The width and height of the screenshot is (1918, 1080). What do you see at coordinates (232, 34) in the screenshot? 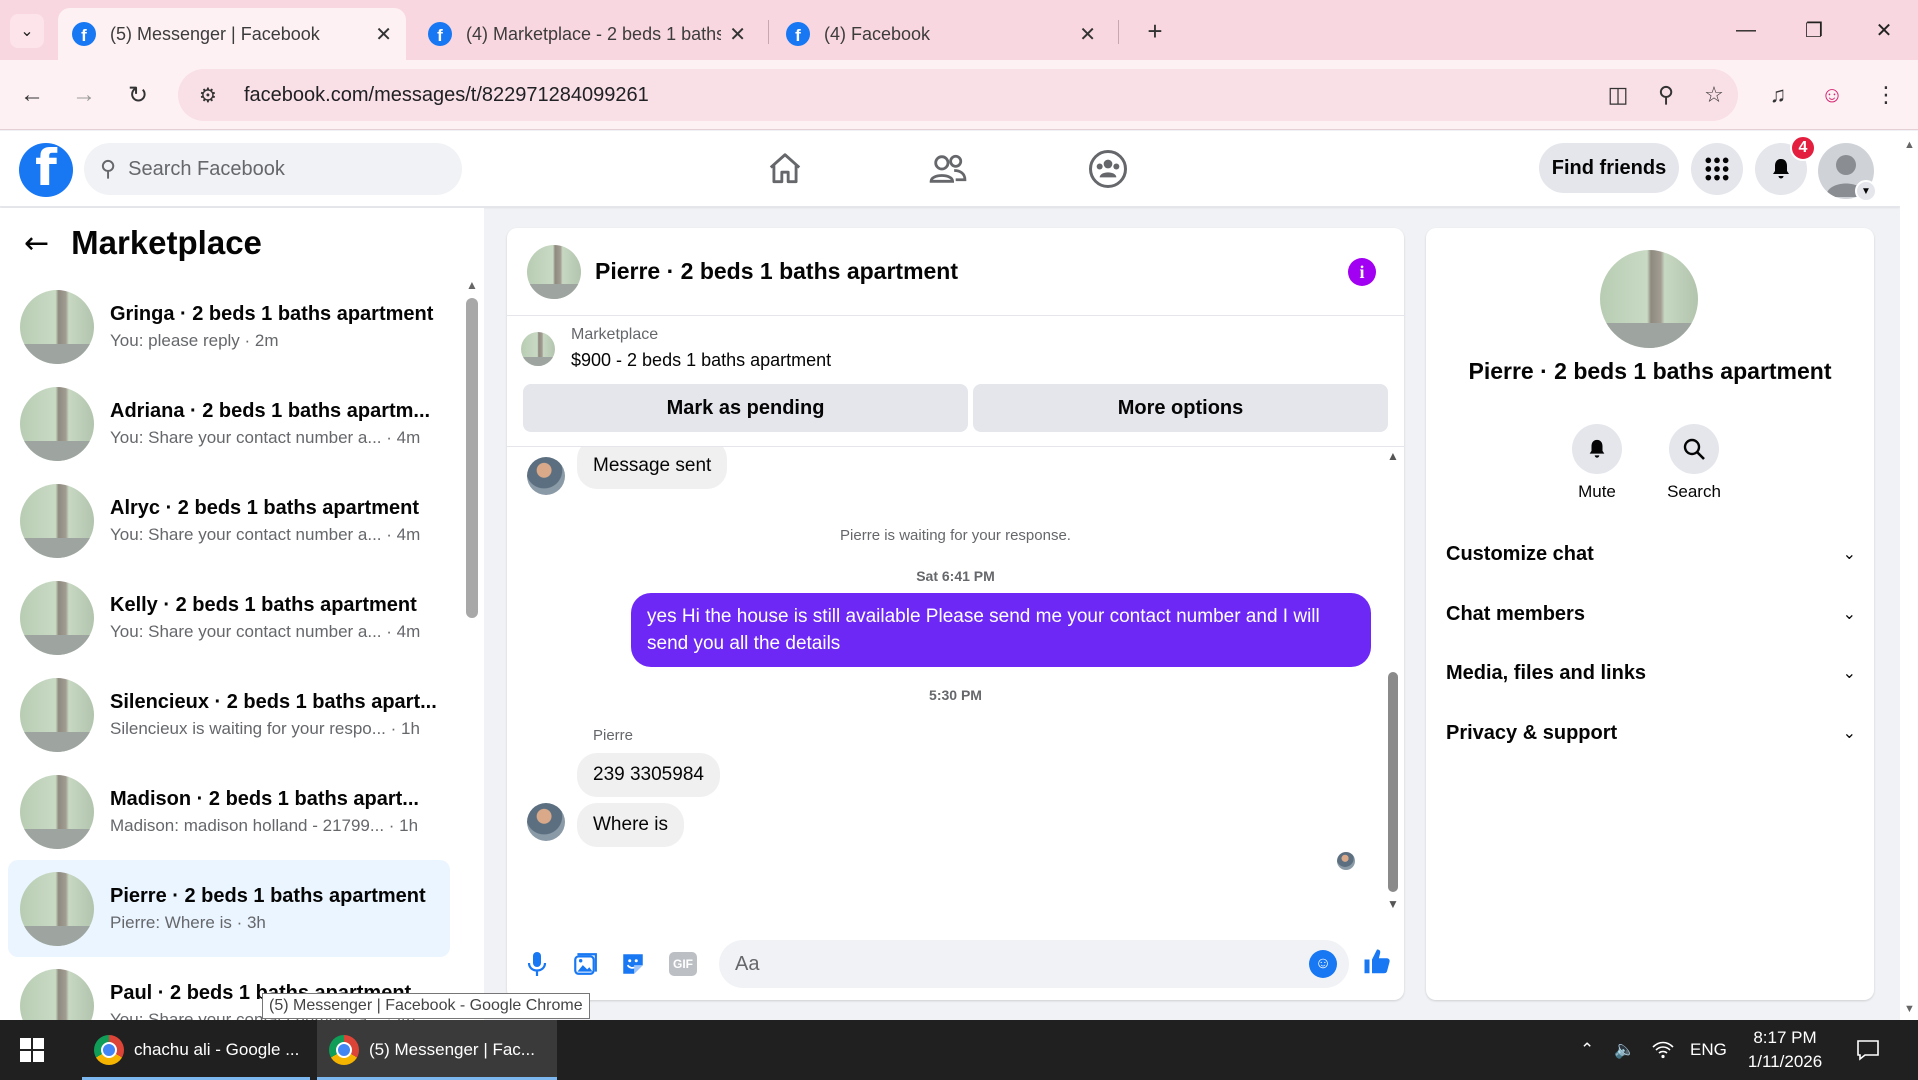
I see `tab-messenger: f (5) Messenger | Facebook ✕` at bounding box center [232, 34].